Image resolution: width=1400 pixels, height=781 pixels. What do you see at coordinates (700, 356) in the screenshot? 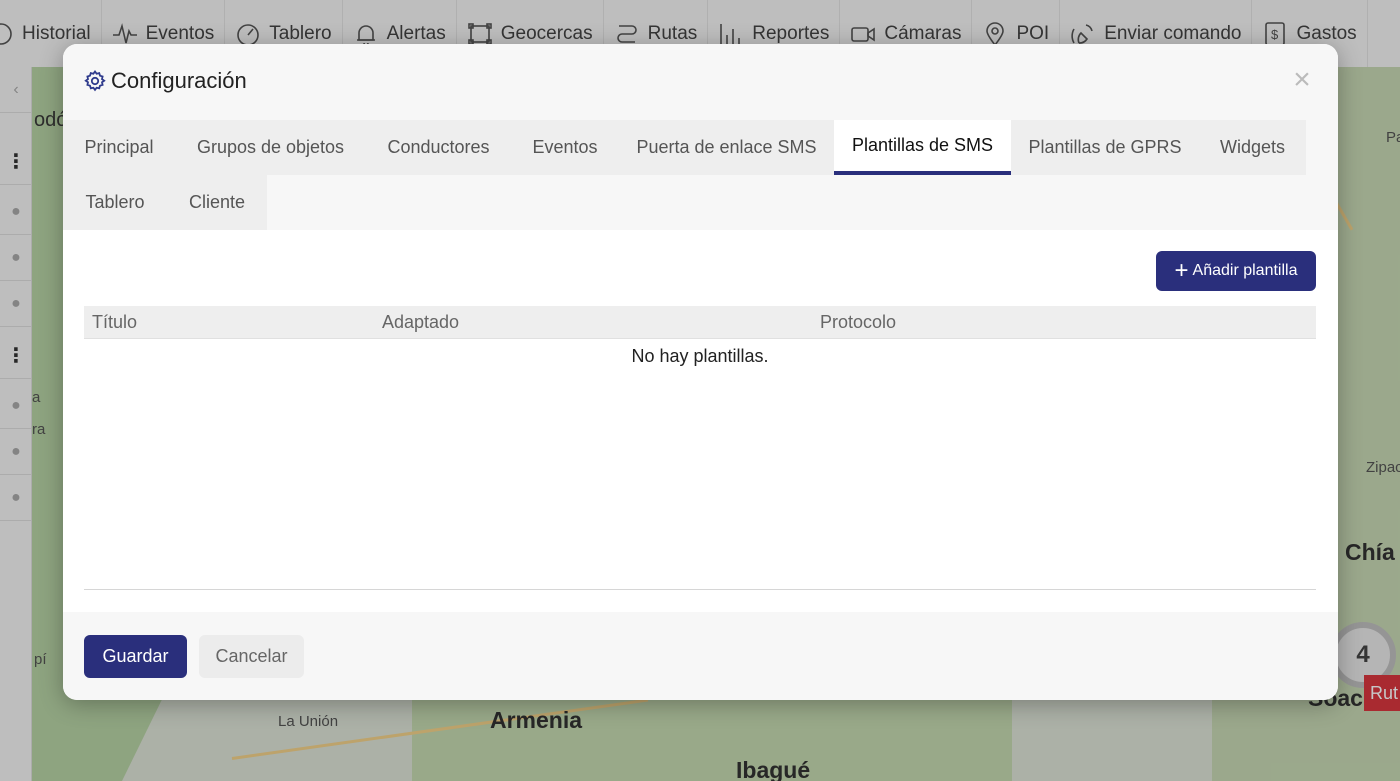
I see `empty-table-message: No hay plantillas.` at bounding box center [700, 356].